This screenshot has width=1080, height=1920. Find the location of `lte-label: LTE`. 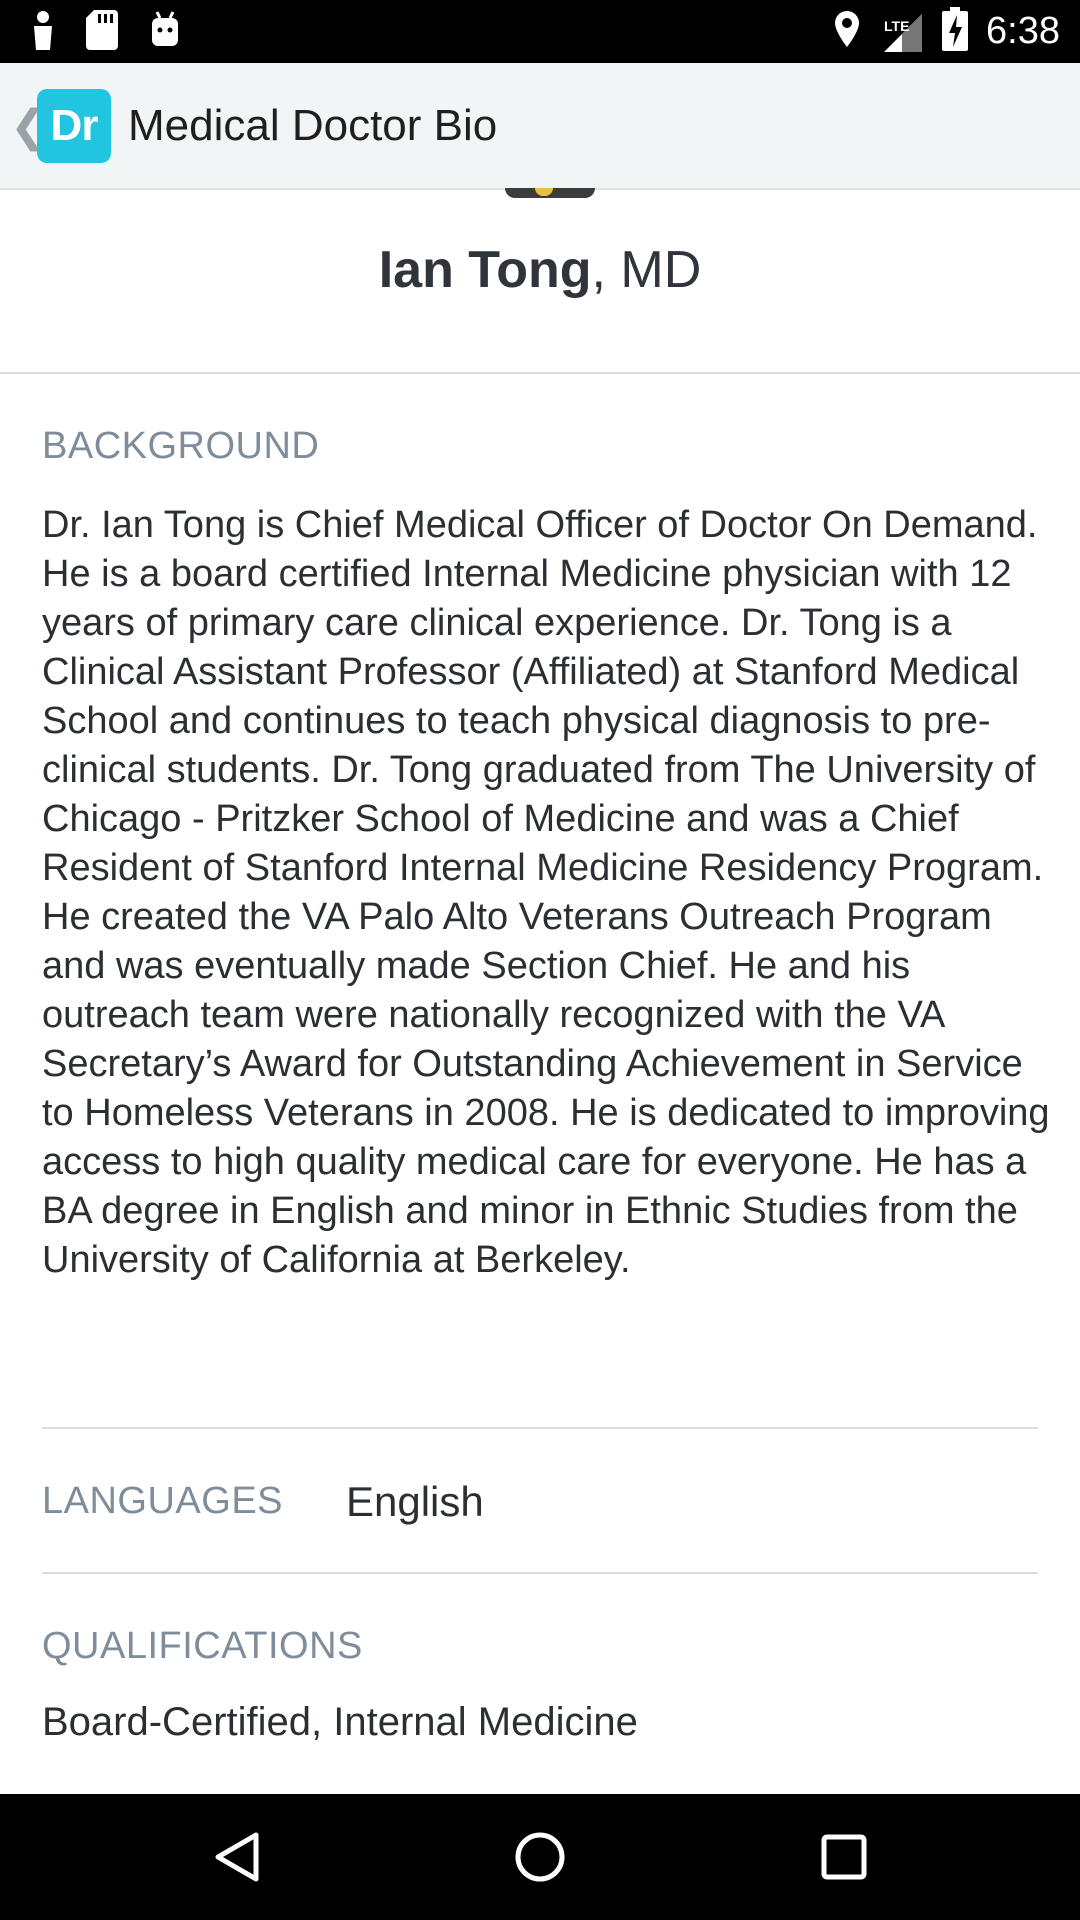

lte-label: LTE is located at coordinates (897, 25).